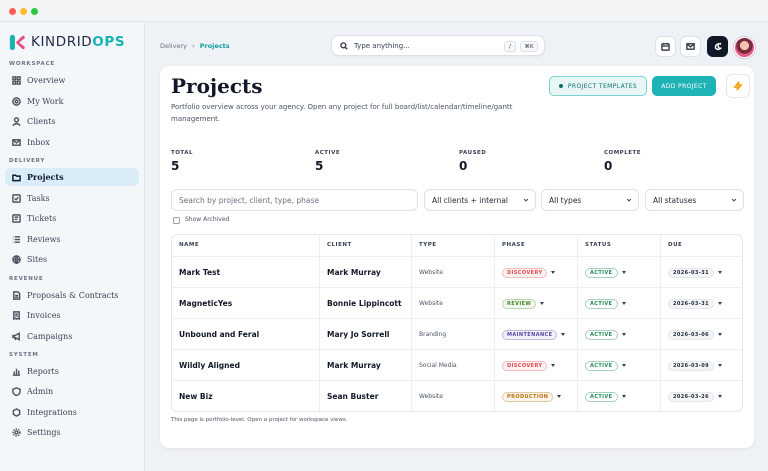 This screenshot has width=768, height=471. Describe the element at coordinates (34, 11) in the screenshot. I see `maximize-window-button` at that location.